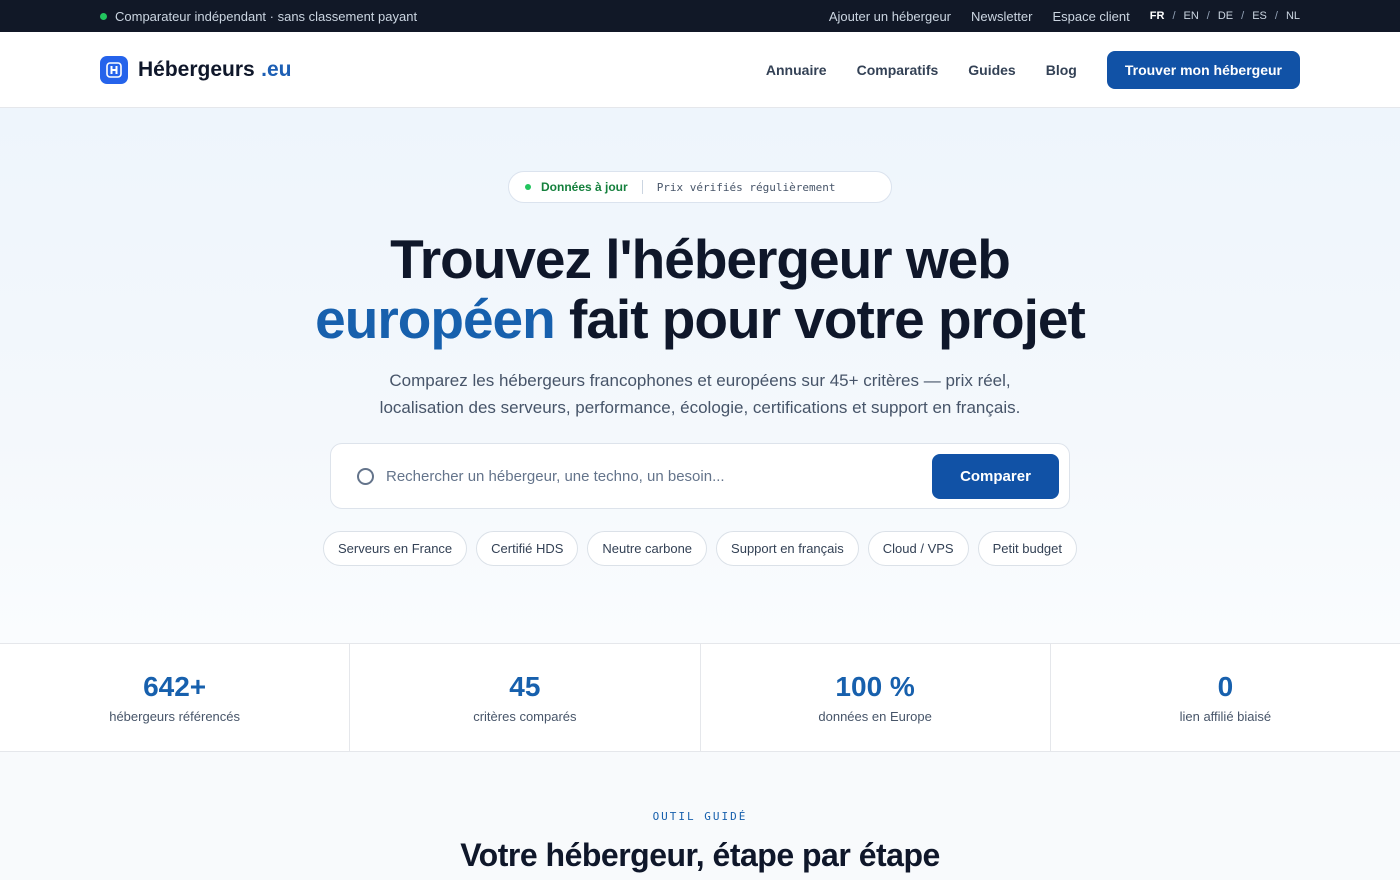 The image size is (1400, 880). What do you see at coordinates (525, 716) in the screenshot?
I see `stat-label: critères comparés` at bounding box center [525, 716].